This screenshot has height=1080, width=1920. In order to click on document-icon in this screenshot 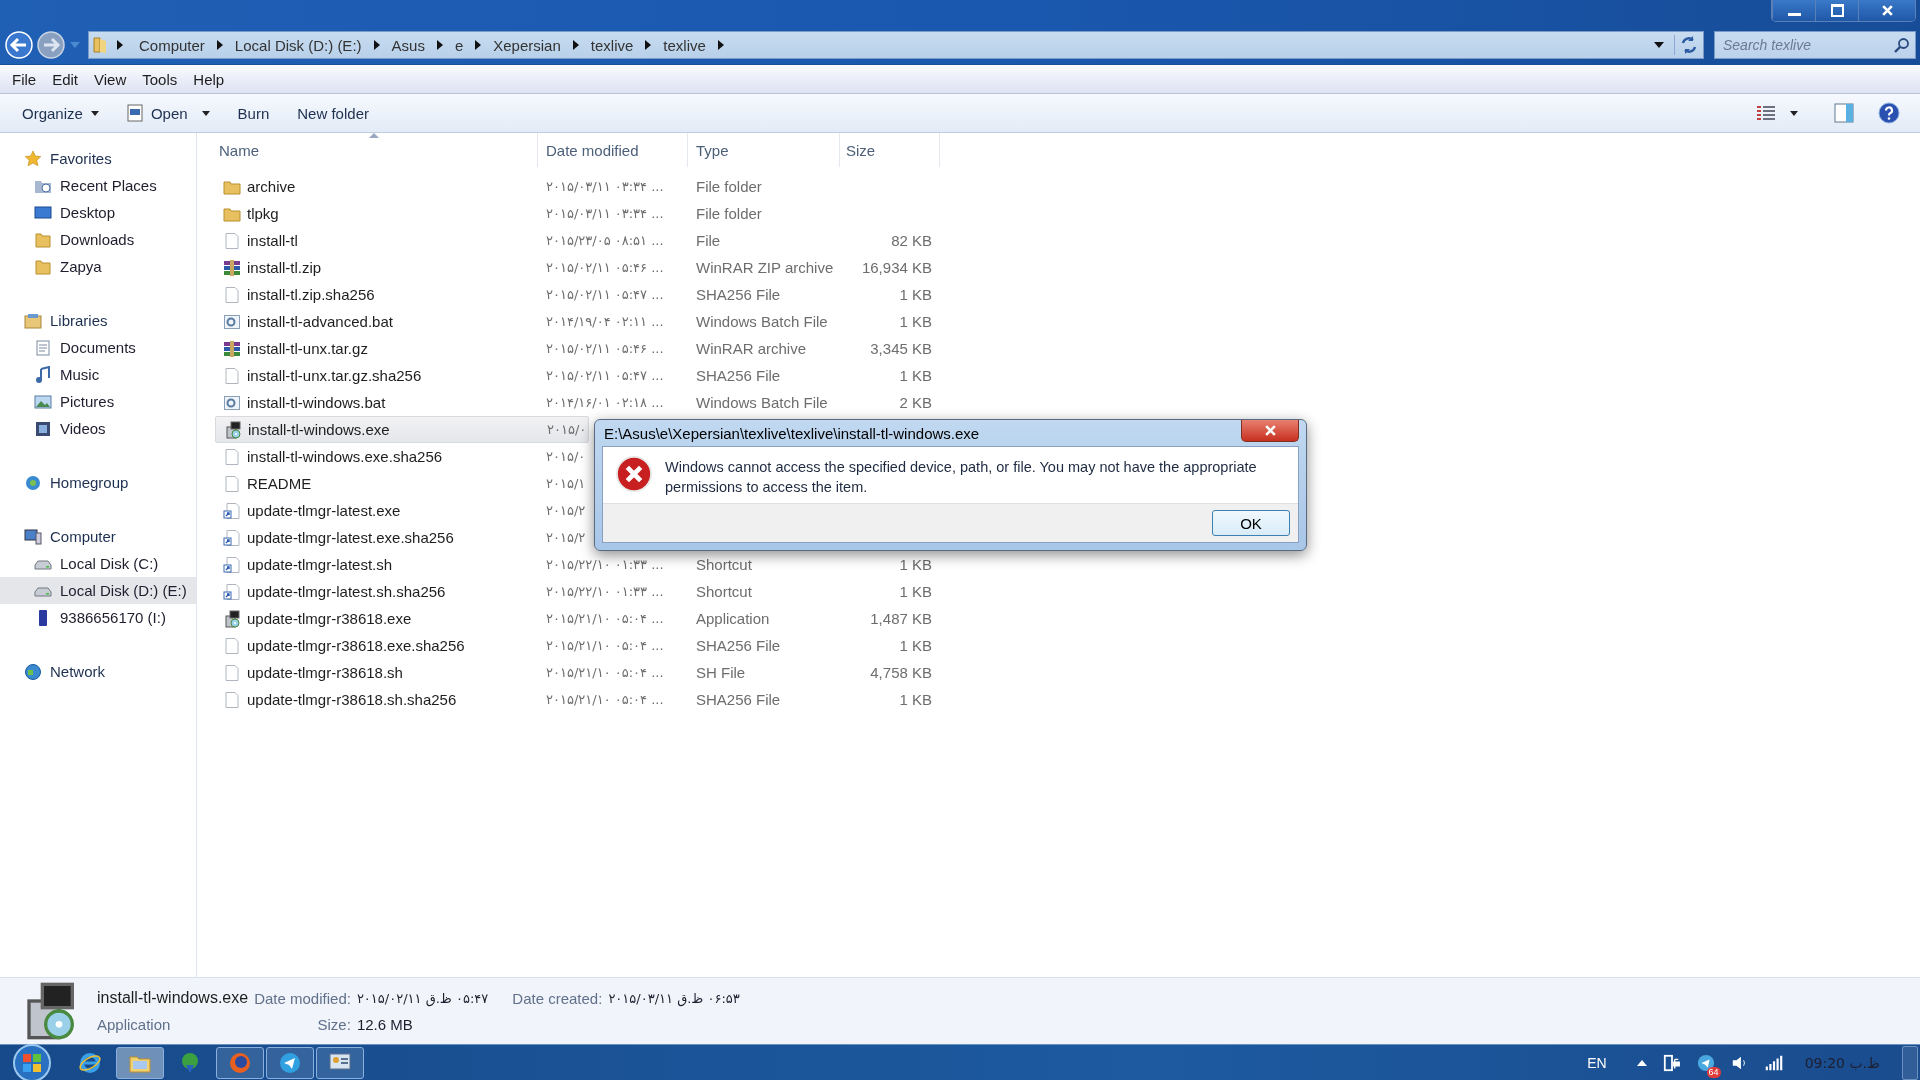, I will do `click(134, 113)`.